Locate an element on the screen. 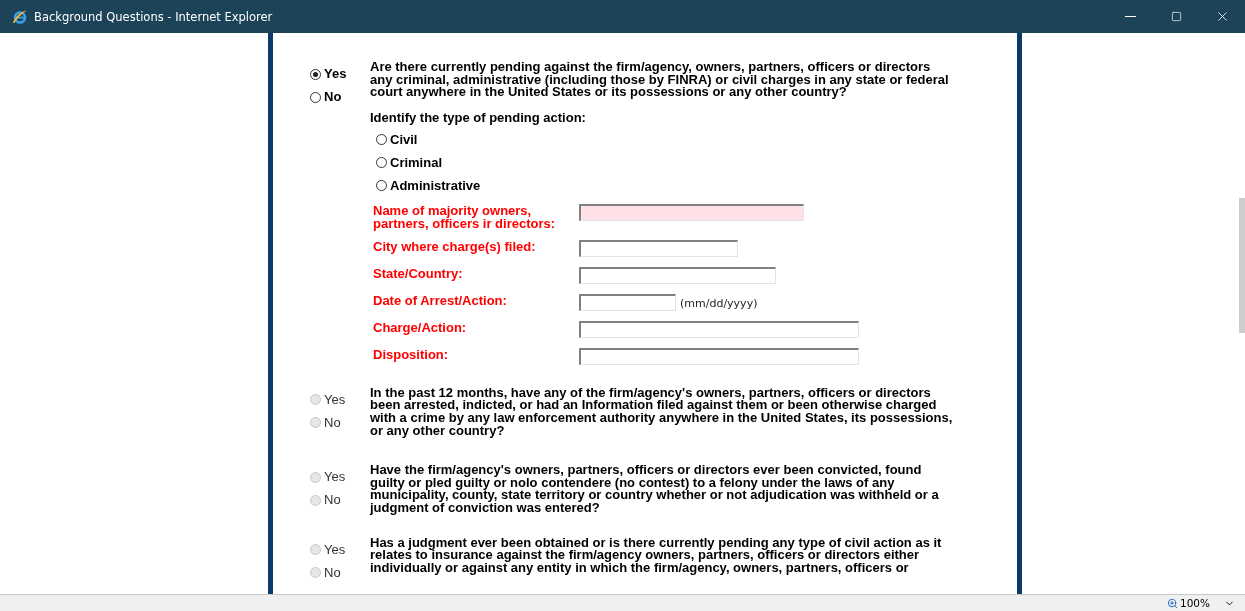 Image resolution: width=1245 pixels, height=611 pixels. field-label: Disposition: is located at coordinates (411, 354).